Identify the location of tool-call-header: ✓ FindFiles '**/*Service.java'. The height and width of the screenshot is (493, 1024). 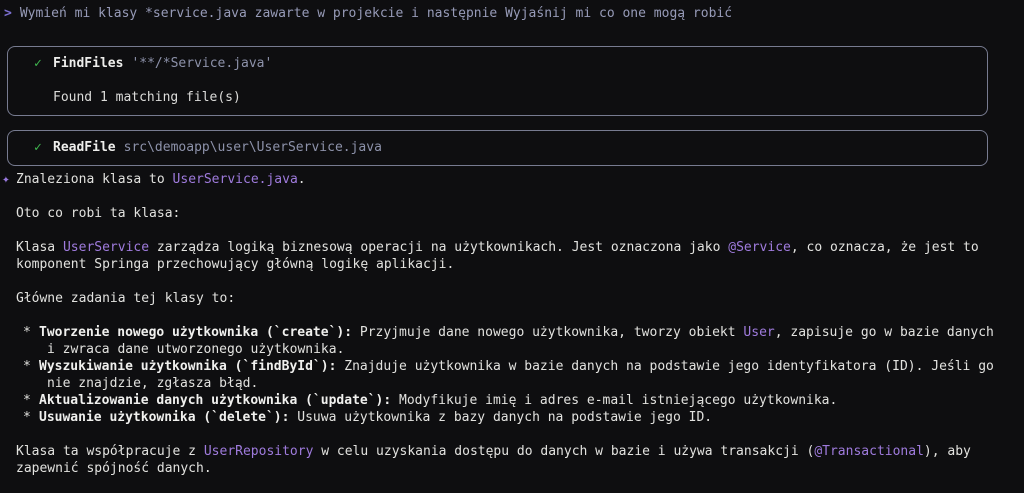
(503, 63).